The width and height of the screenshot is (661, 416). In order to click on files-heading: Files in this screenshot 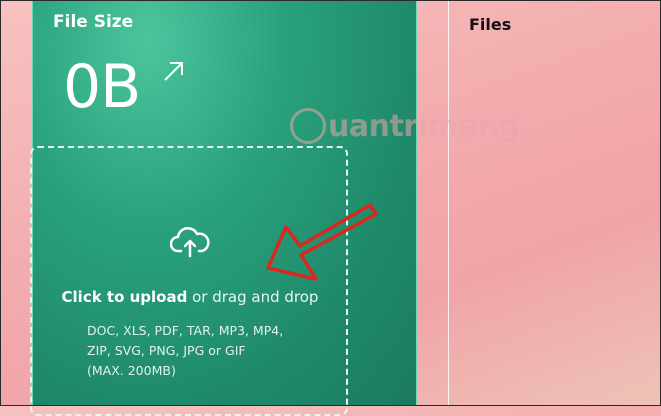, I will do `click(490, 24)`.